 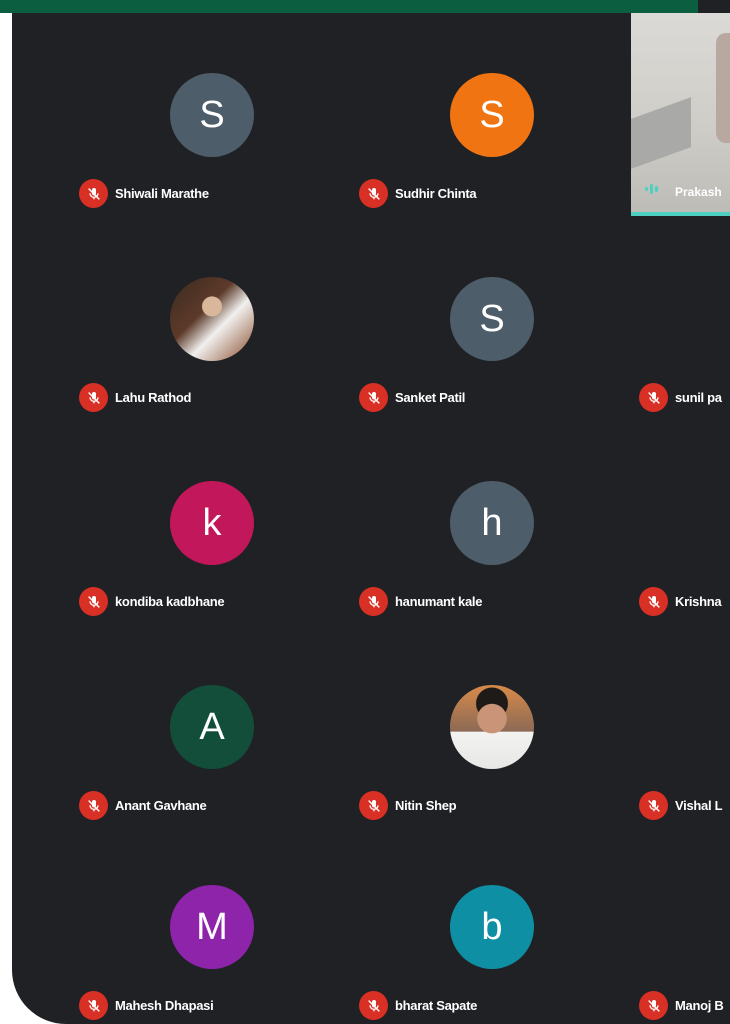 I want to click on participant-tile: h hanumant kale, so click(x=432, y=523).